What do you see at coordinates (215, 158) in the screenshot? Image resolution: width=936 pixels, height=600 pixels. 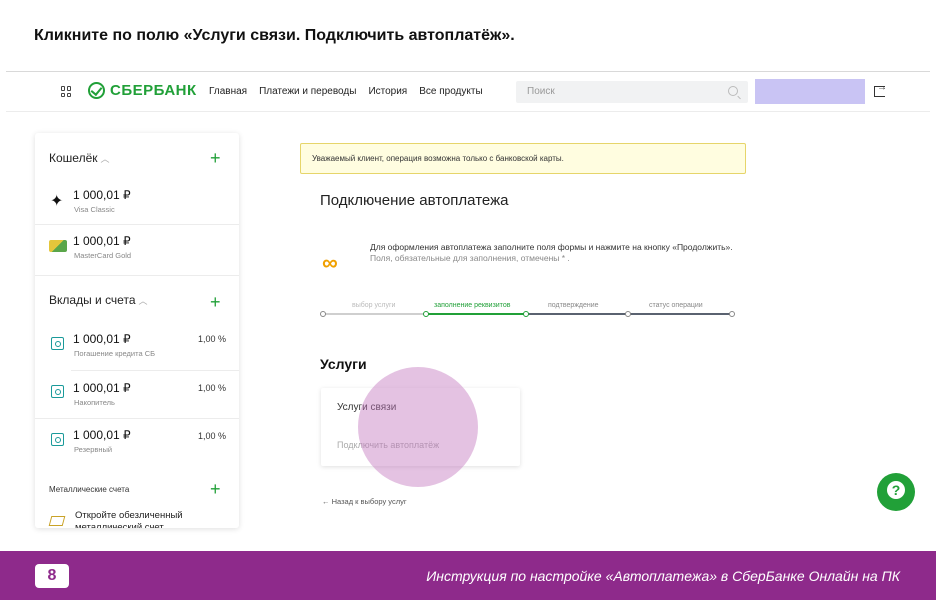 I see `add-card-button: +` at bounding box center [215, 158].